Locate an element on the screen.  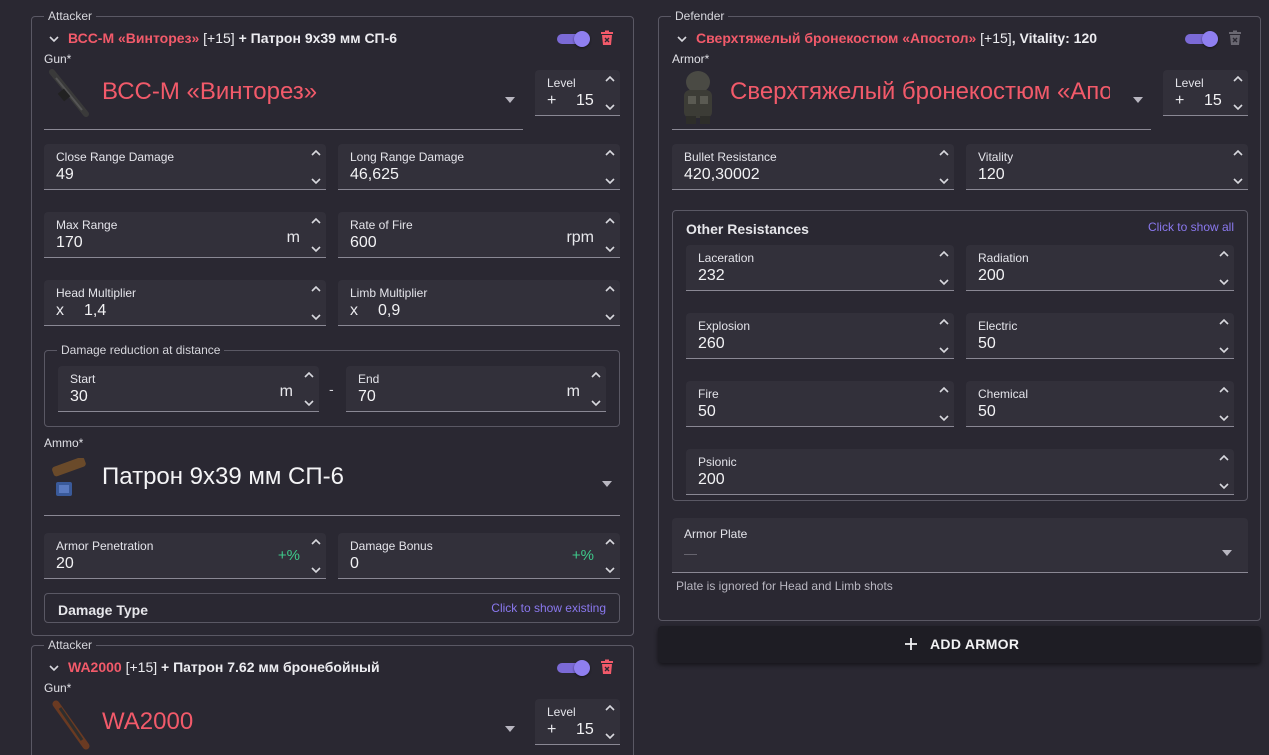
psionic-stepper is located at coordinates (1224, 472).